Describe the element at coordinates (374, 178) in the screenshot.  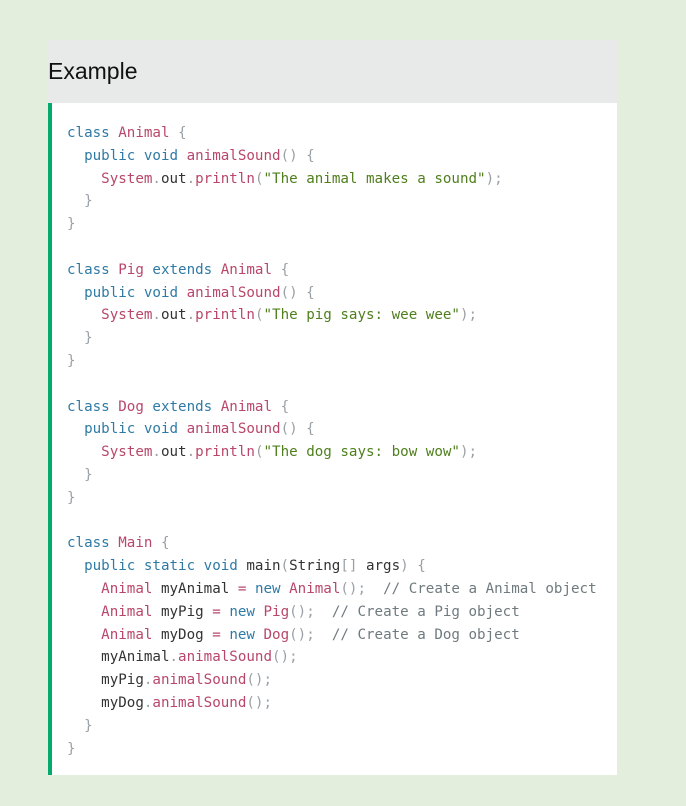
I see `code-token: "The animal makes a sound"` at that location.